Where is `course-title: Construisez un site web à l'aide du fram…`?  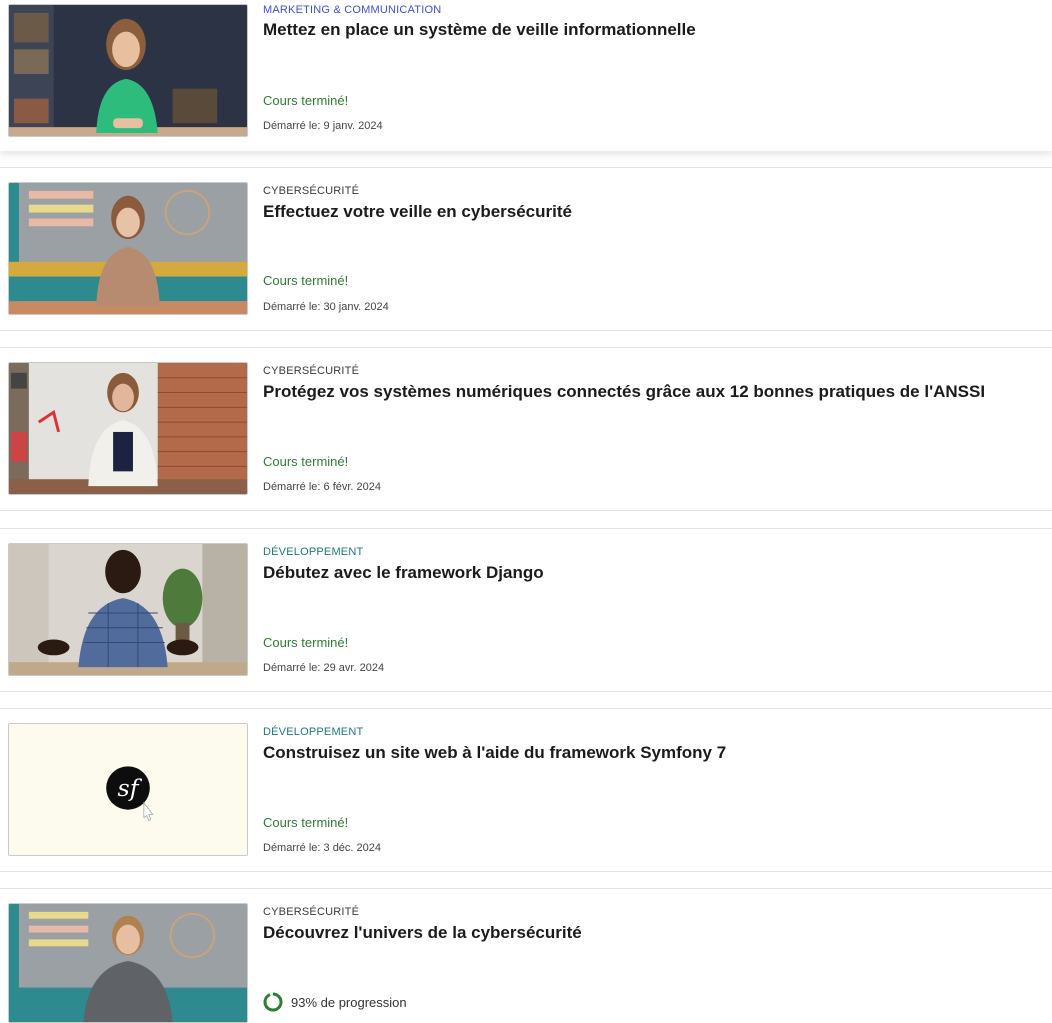
course-title: Construisez un site web à l'aide du fram… is located at coordinates (494, 753).